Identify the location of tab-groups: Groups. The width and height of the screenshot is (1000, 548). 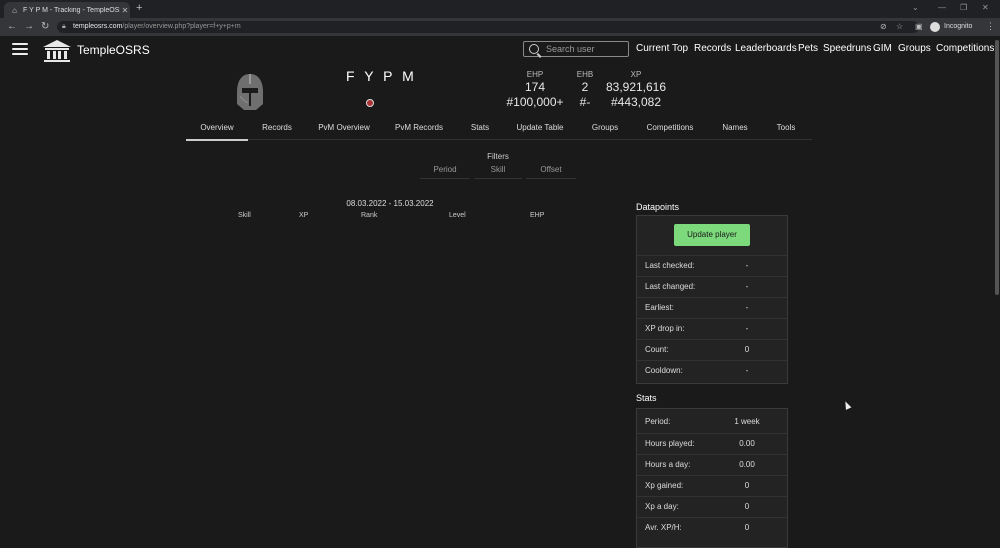
(605, 129).